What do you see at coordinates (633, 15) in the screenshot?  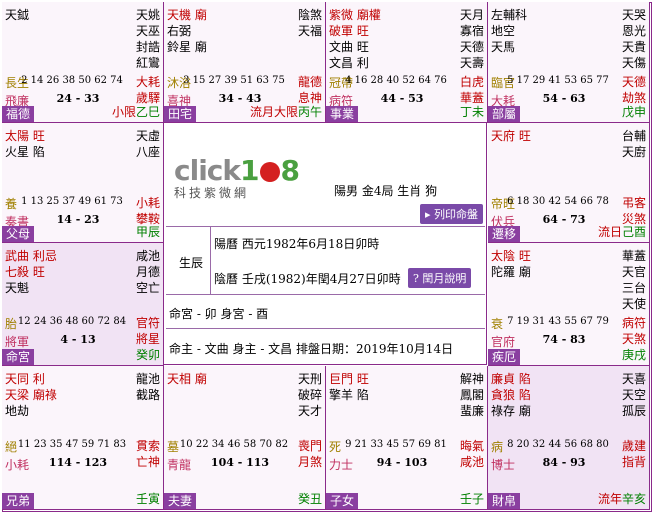 I see `minor-star-label: 天哭` at bounding box center [633, 15].